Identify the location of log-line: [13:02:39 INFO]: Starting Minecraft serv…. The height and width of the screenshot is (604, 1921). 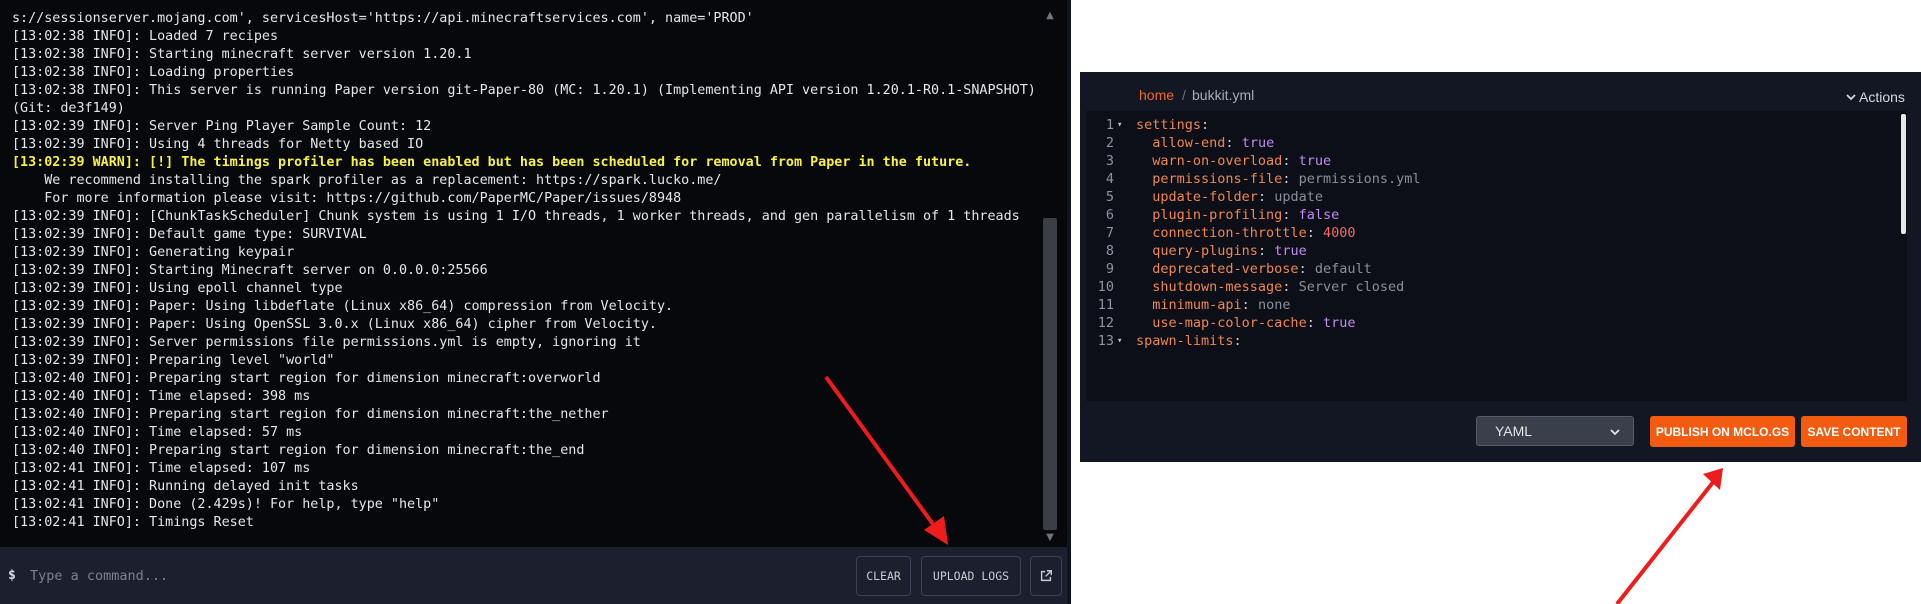
(250, 270).